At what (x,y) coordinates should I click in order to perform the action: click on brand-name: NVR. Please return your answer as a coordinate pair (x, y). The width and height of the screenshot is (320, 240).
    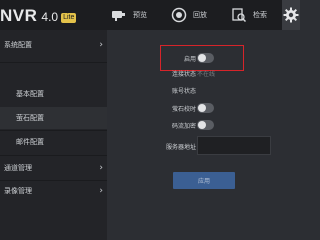
    Looking at the image, I should click on (19, 15).